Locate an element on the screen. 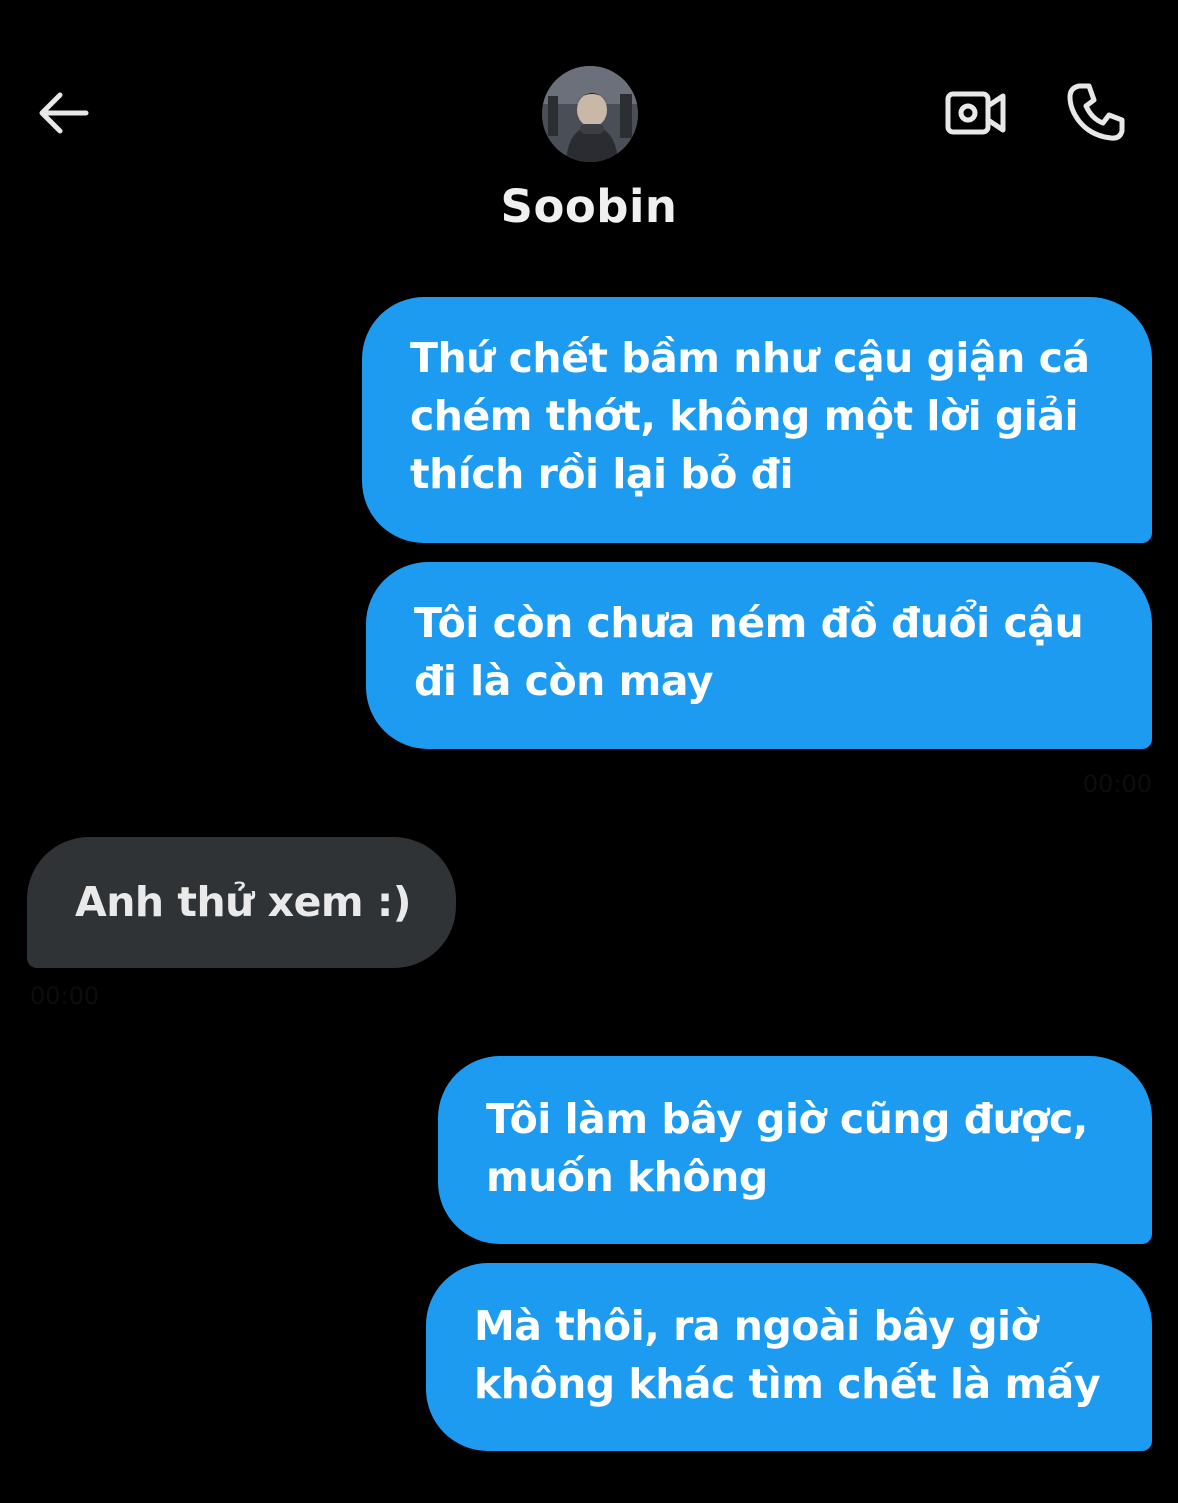 The width and height of the screenshot is (1178, 1503). message-text: Anh thử xem :) is located at coordinates (243, 902).